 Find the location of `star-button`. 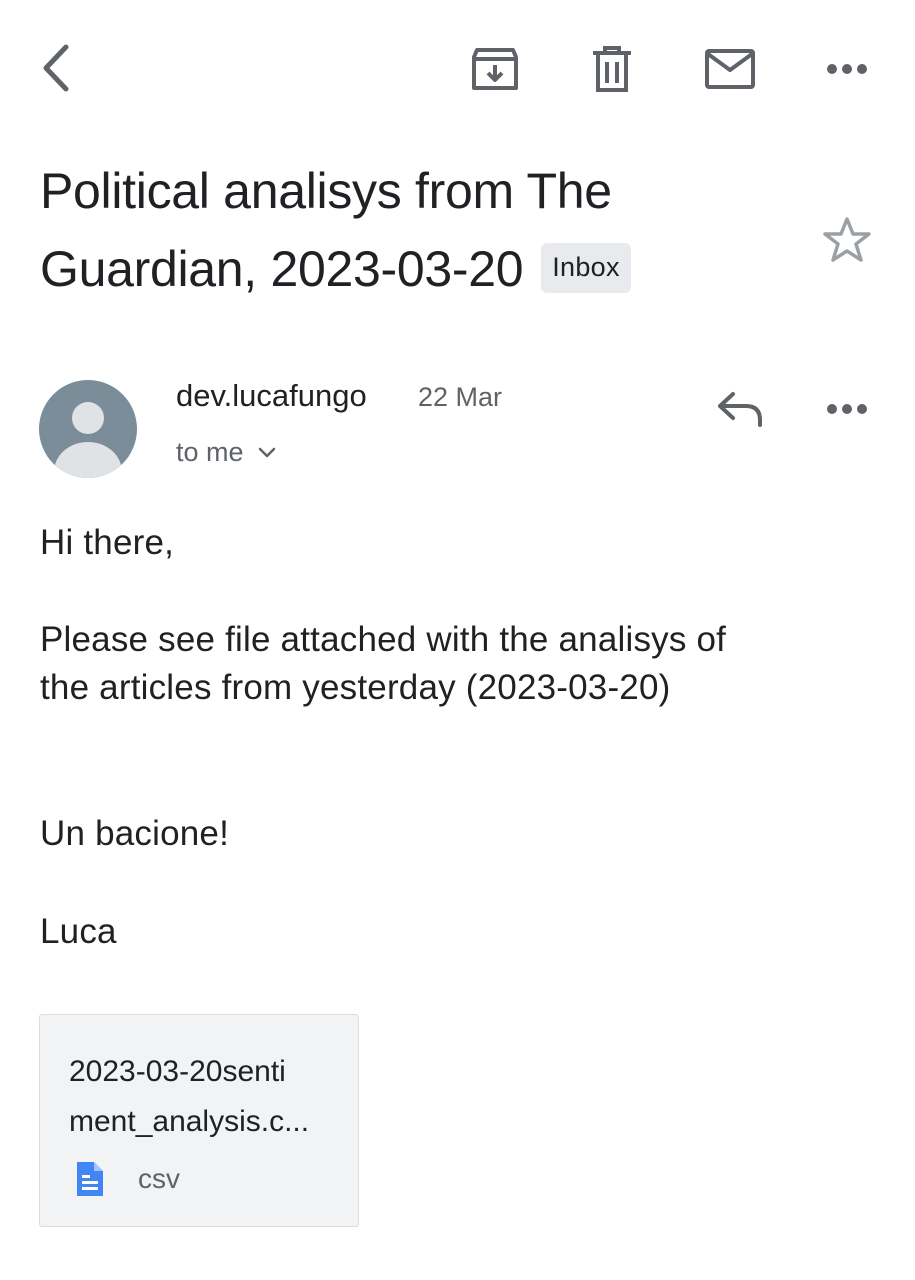

star-button is located at coordinates (847, 240).